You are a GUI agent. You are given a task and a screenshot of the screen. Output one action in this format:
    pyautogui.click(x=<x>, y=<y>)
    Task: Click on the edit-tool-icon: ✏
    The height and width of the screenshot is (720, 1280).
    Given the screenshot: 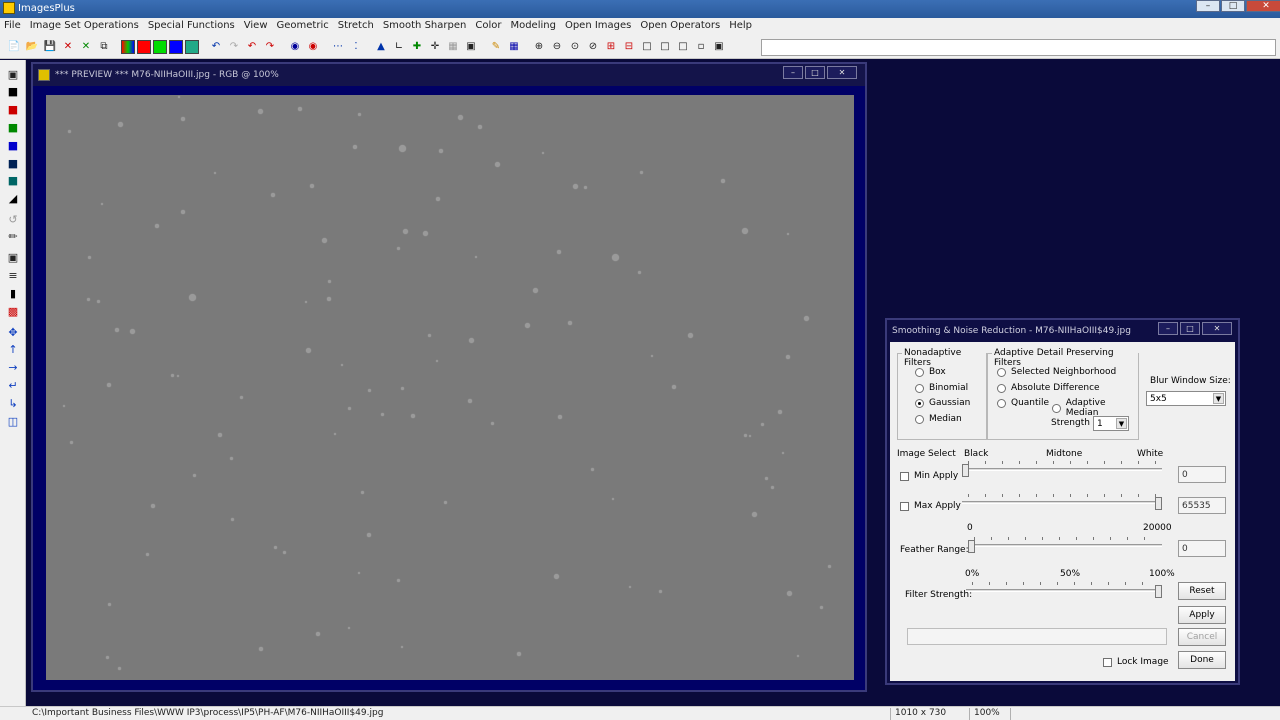 What is the action you would take?
    pyautogui.click(x=13, y=237)
    